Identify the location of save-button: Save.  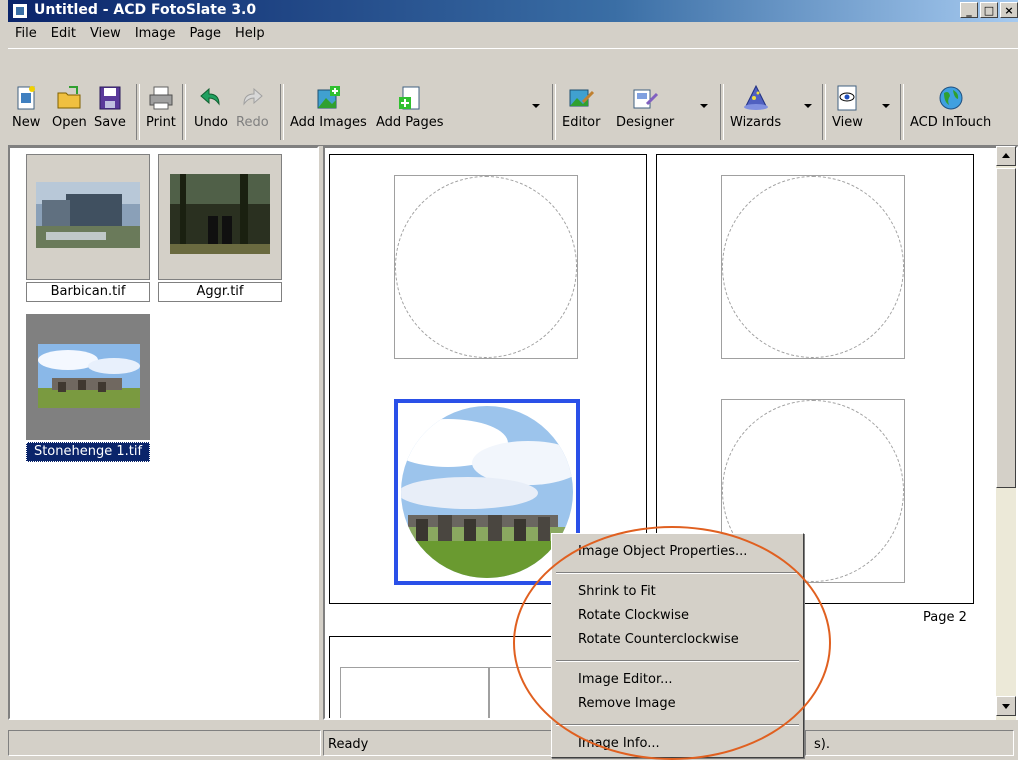
(110, 107).